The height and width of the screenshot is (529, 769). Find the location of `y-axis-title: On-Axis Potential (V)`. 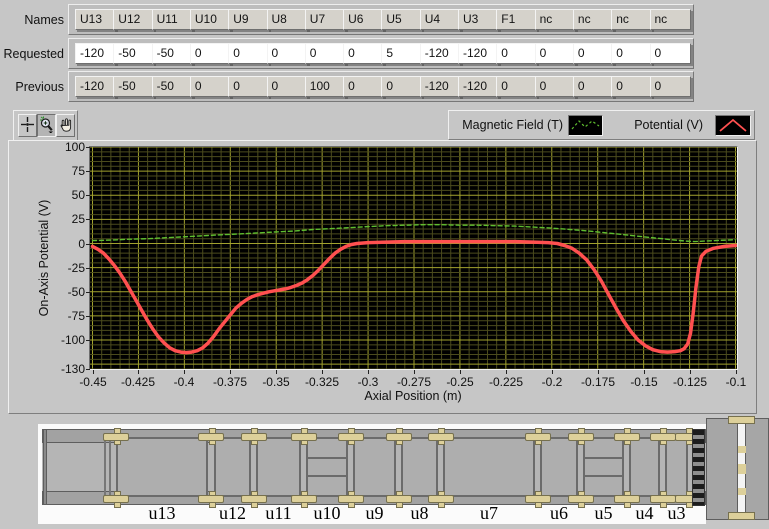

y-axis-title: On-Axis Potential (V) is located at coordinates (44, 258).